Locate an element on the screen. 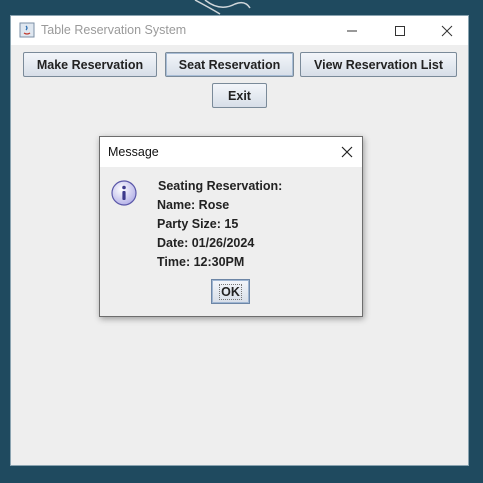  message-time: Time: 12:30PM is located at coordinates (201, 262).